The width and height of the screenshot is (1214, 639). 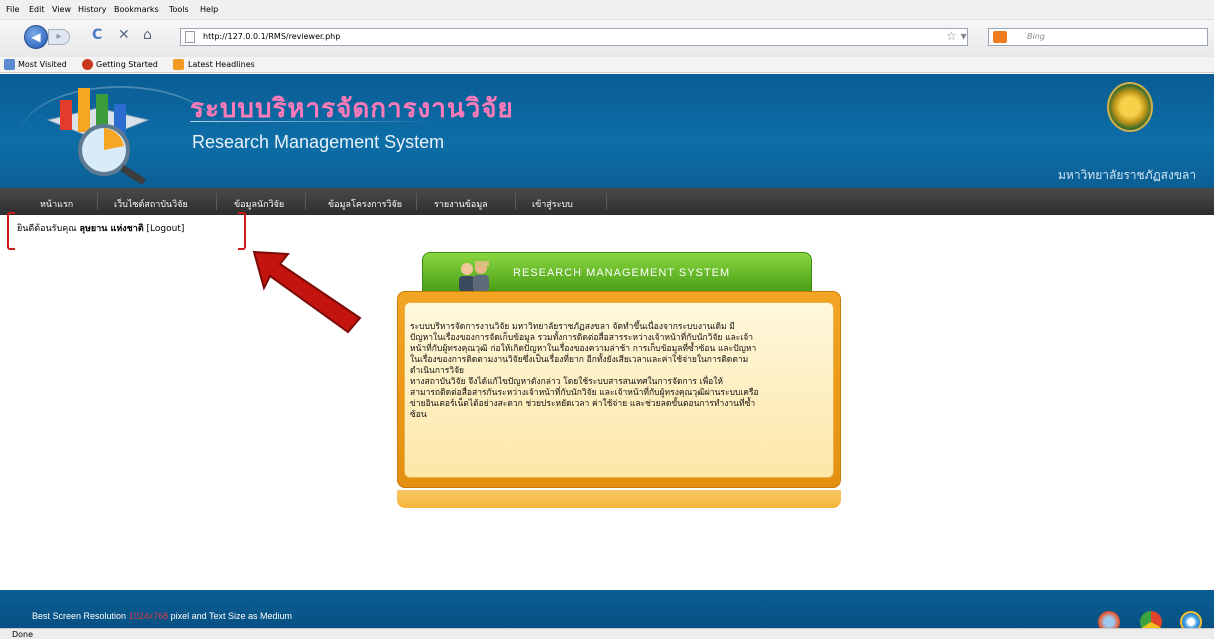 I want to click on welcome-message: ยินดีต้อนรับคุณ ลุษยาน แห่งชาติ [Logout], so click(x=100, y=228).